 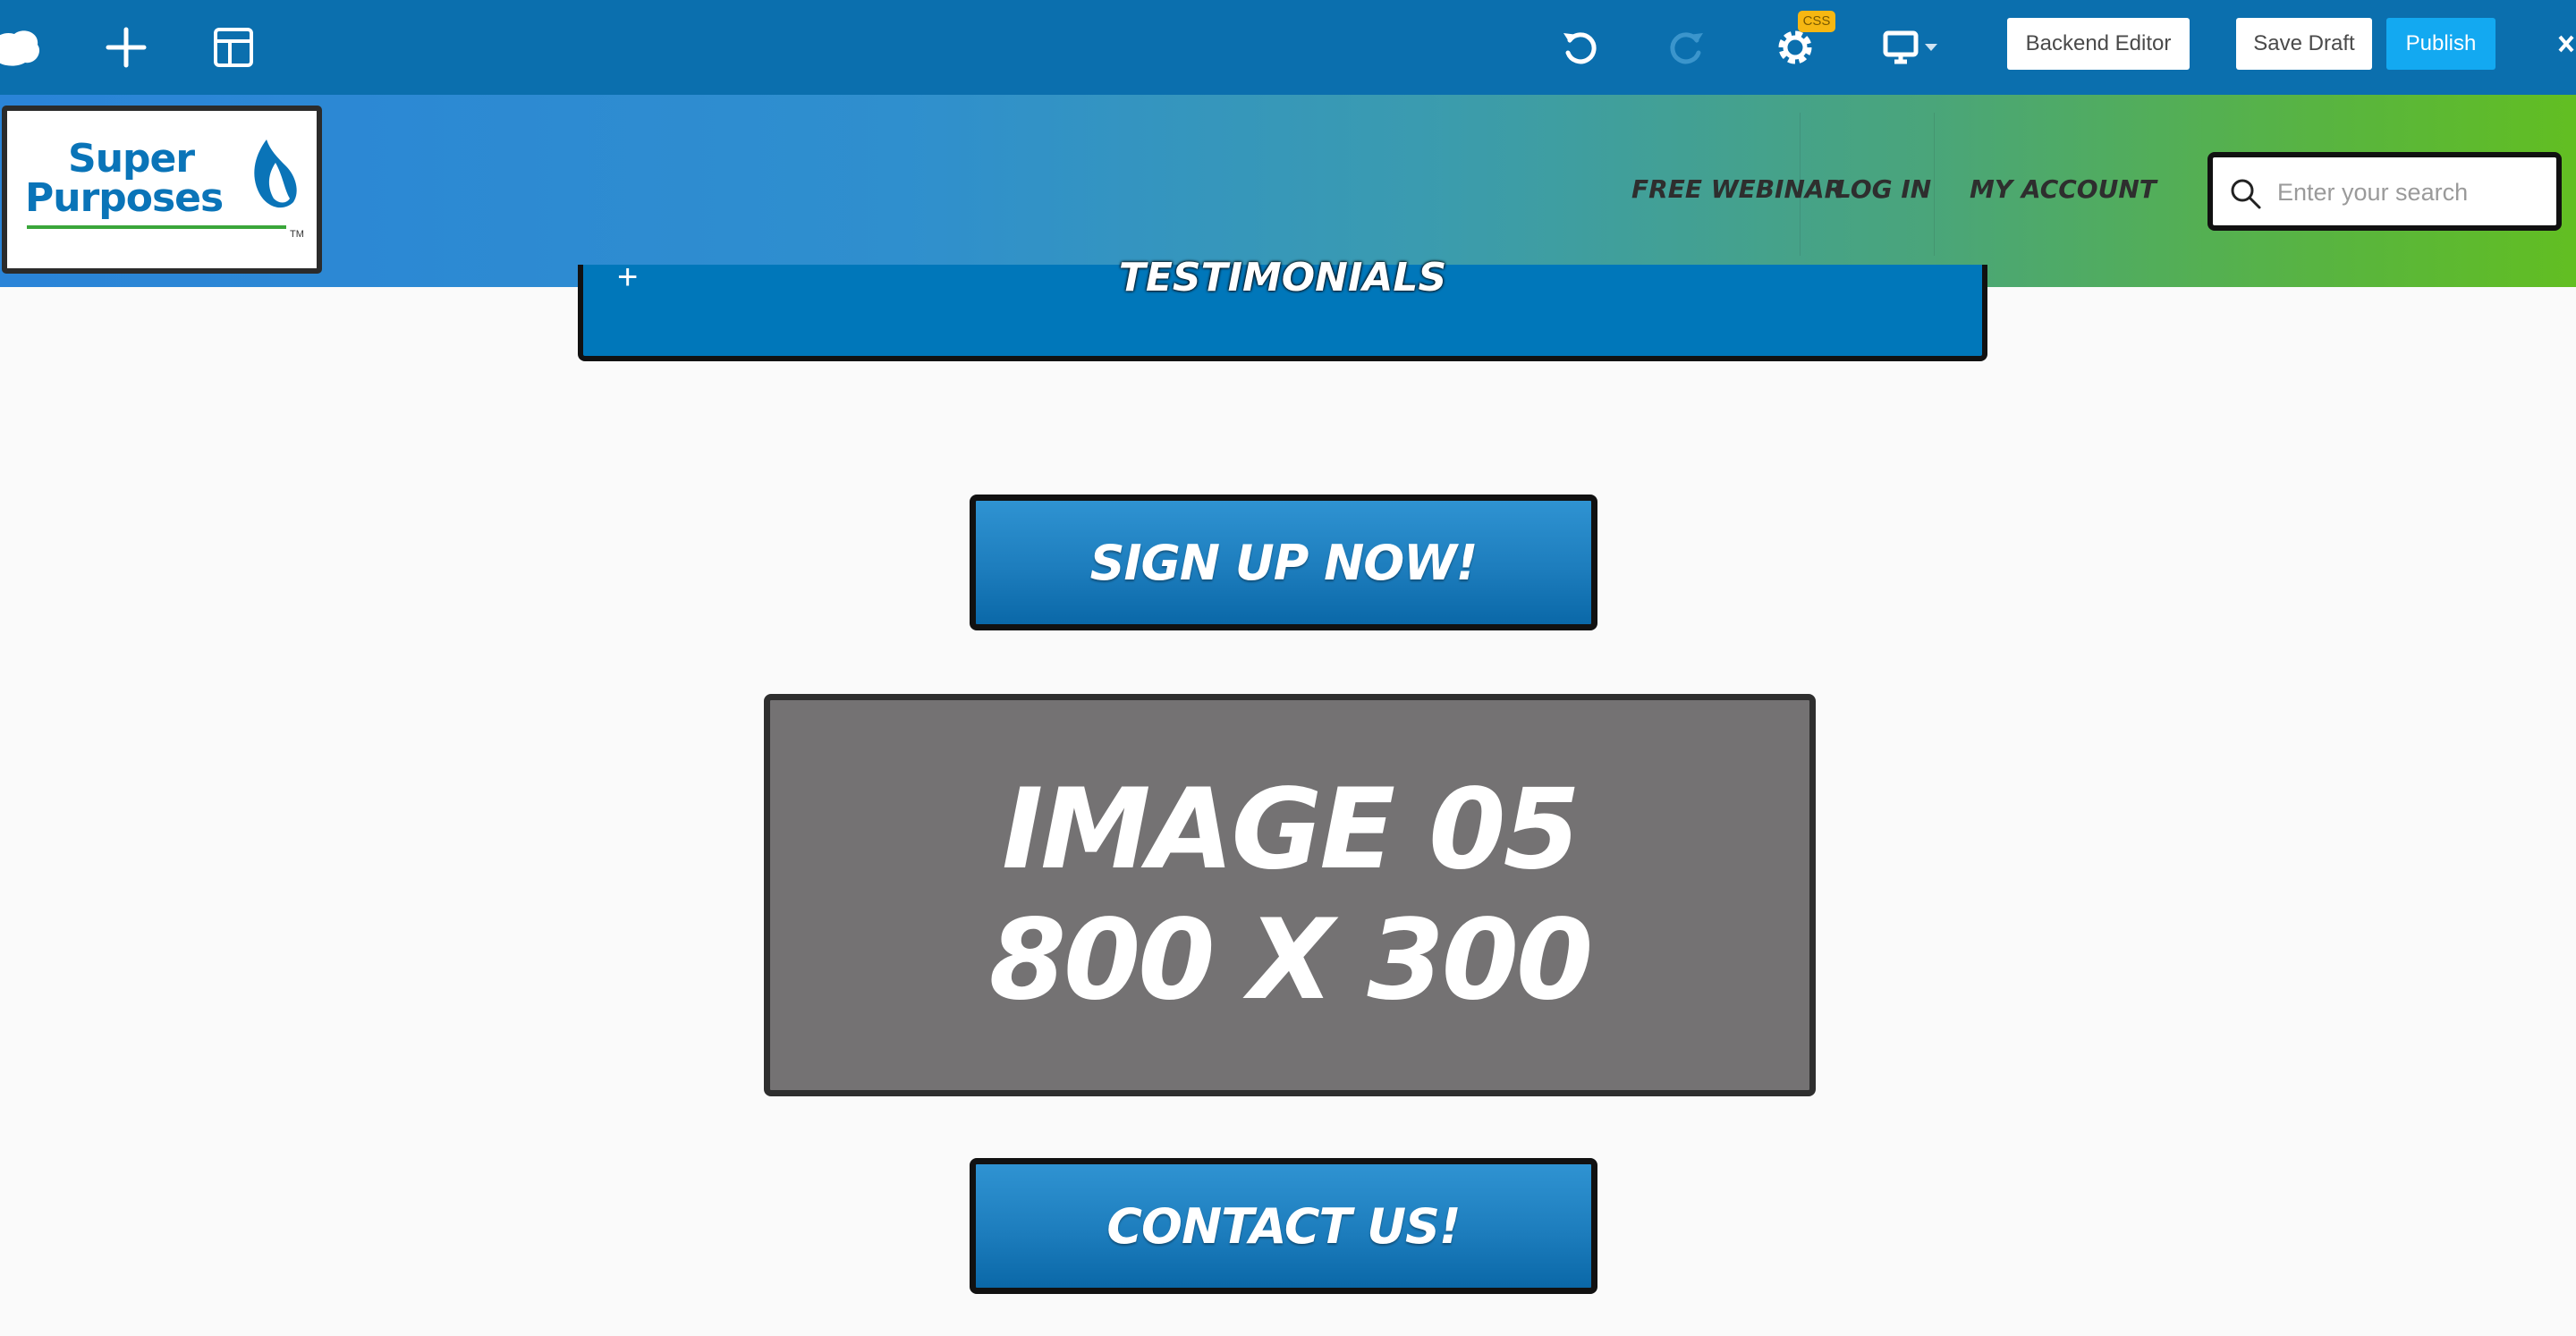 I want to click on close-icon, so click(x=2565, y=48).